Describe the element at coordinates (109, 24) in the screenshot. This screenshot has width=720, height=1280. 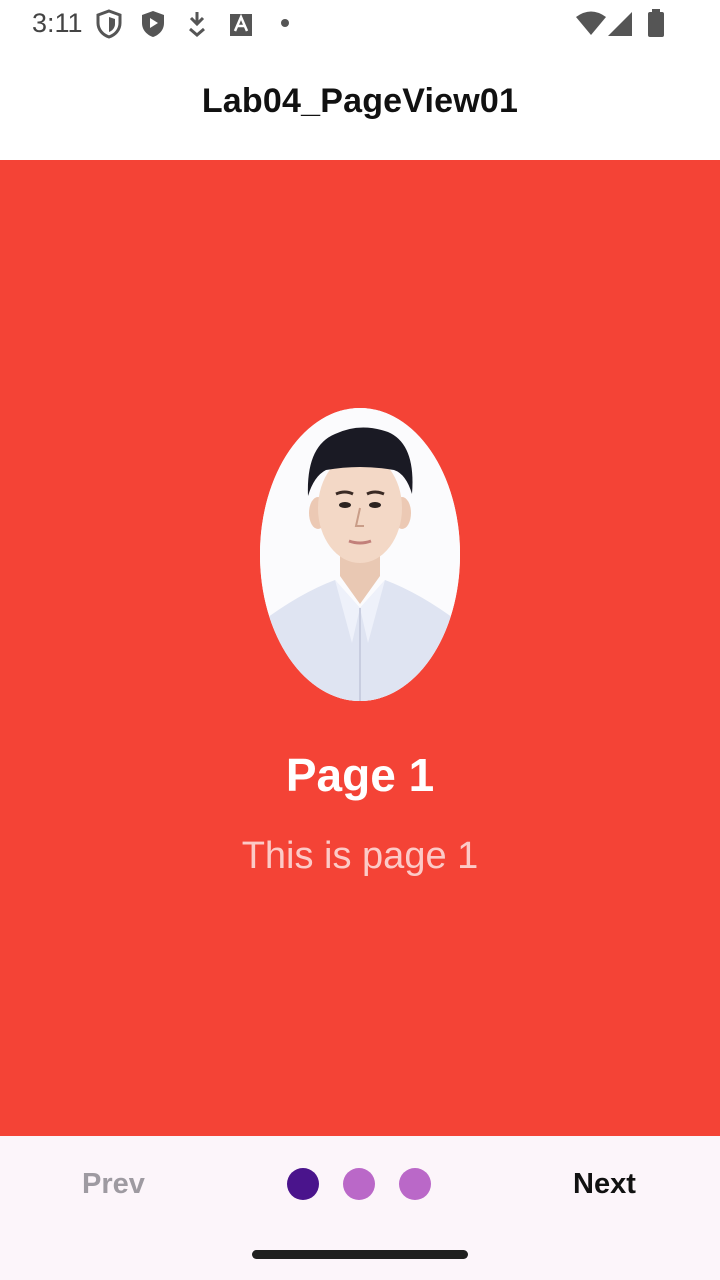
I see `shield-outline-icon` at that location.